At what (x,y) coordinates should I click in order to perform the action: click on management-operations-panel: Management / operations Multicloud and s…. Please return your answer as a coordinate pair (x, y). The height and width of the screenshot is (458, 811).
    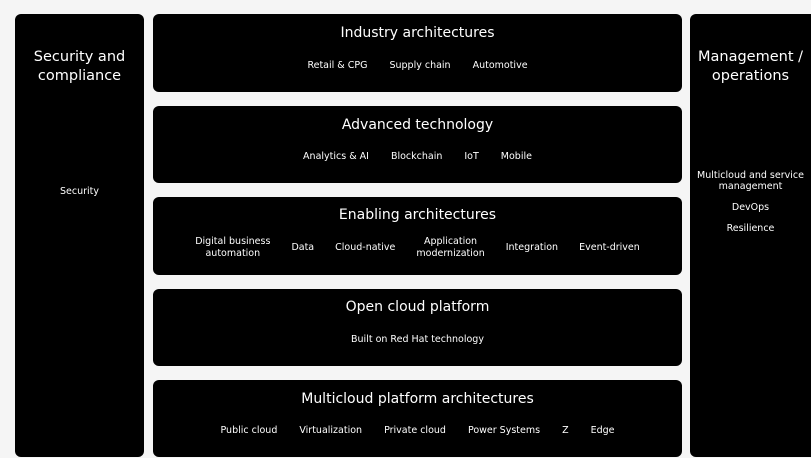
    Looking at the image, I should click on (750, 235).